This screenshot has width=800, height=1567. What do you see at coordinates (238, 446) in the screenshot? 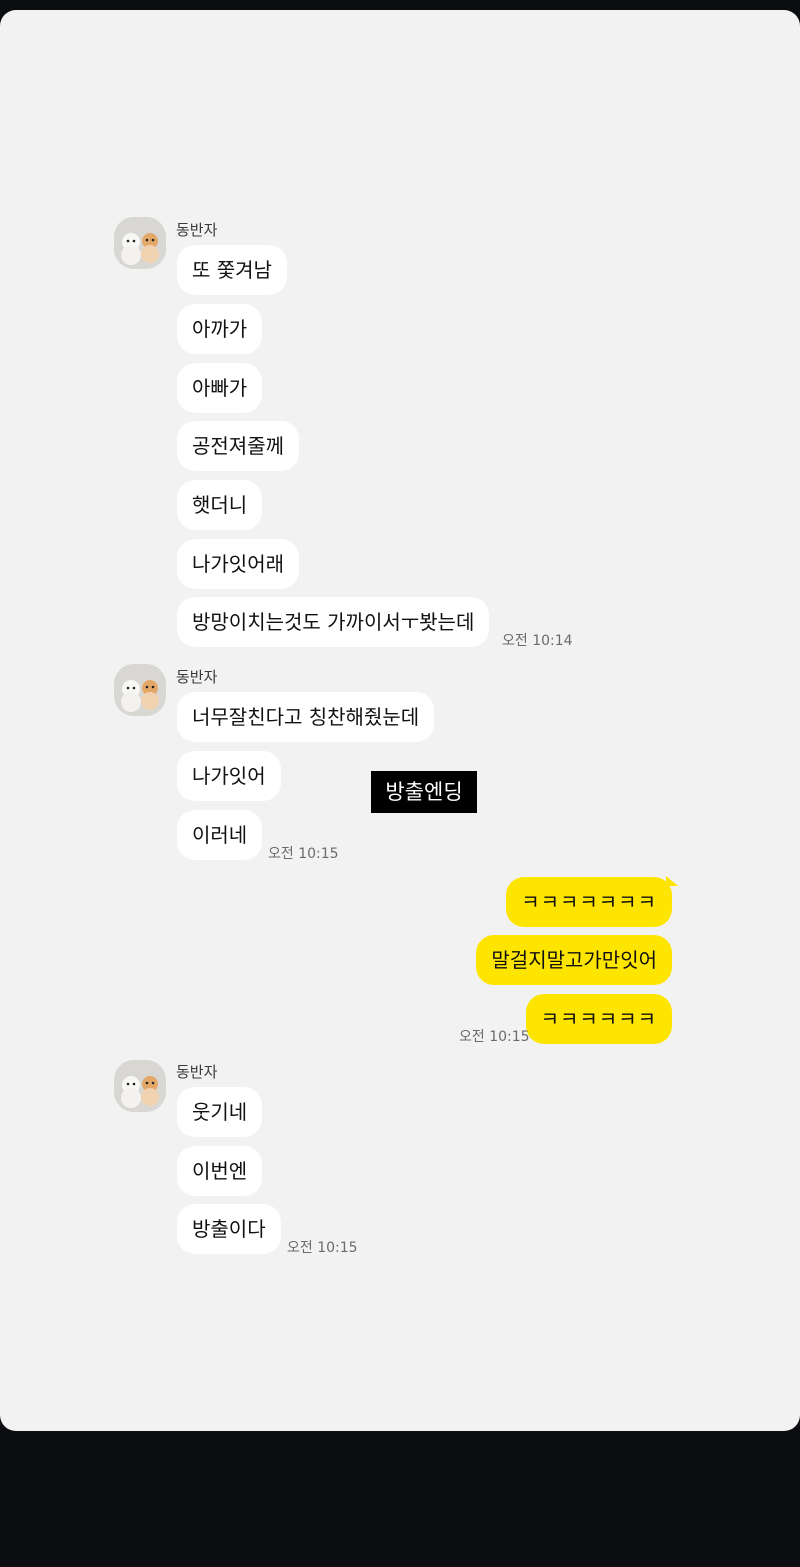
I see `message-bubble: 공전져줄께` at bounding box center [238, 446].